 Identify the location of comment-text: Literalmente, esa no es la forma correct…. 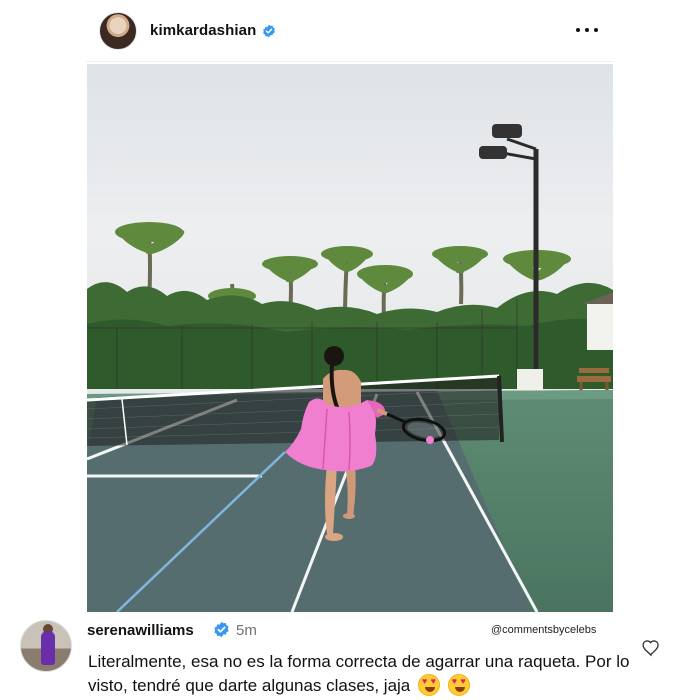
(368, 674).